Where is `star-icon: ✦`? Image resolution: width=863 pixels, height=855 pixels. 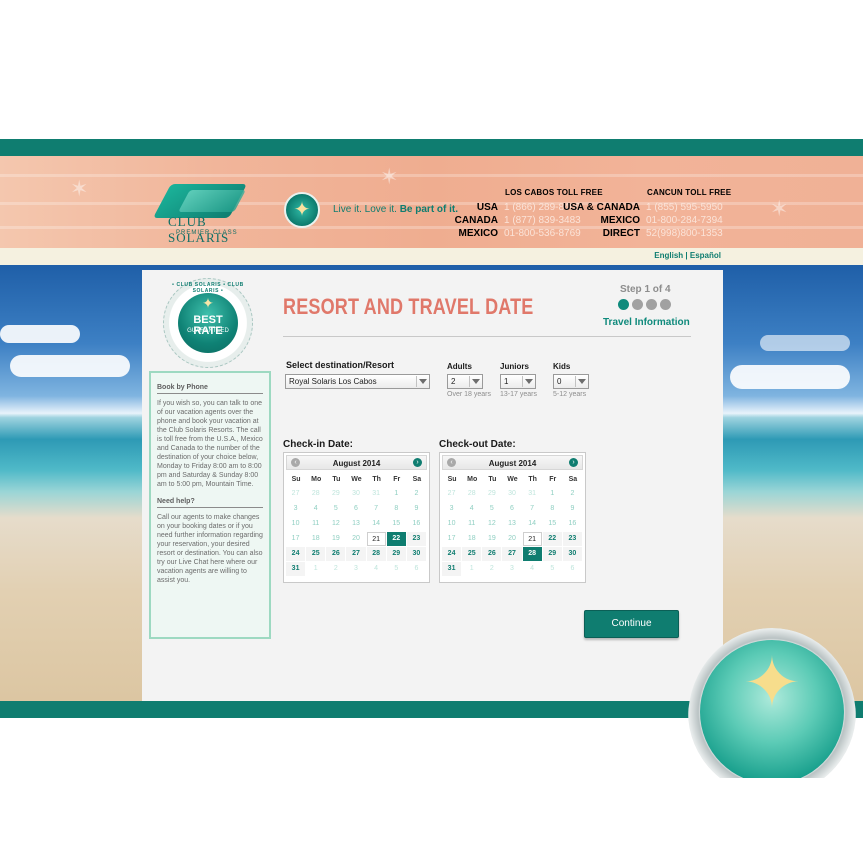
star-icon: ✦ is located at coordinates (208, 303).